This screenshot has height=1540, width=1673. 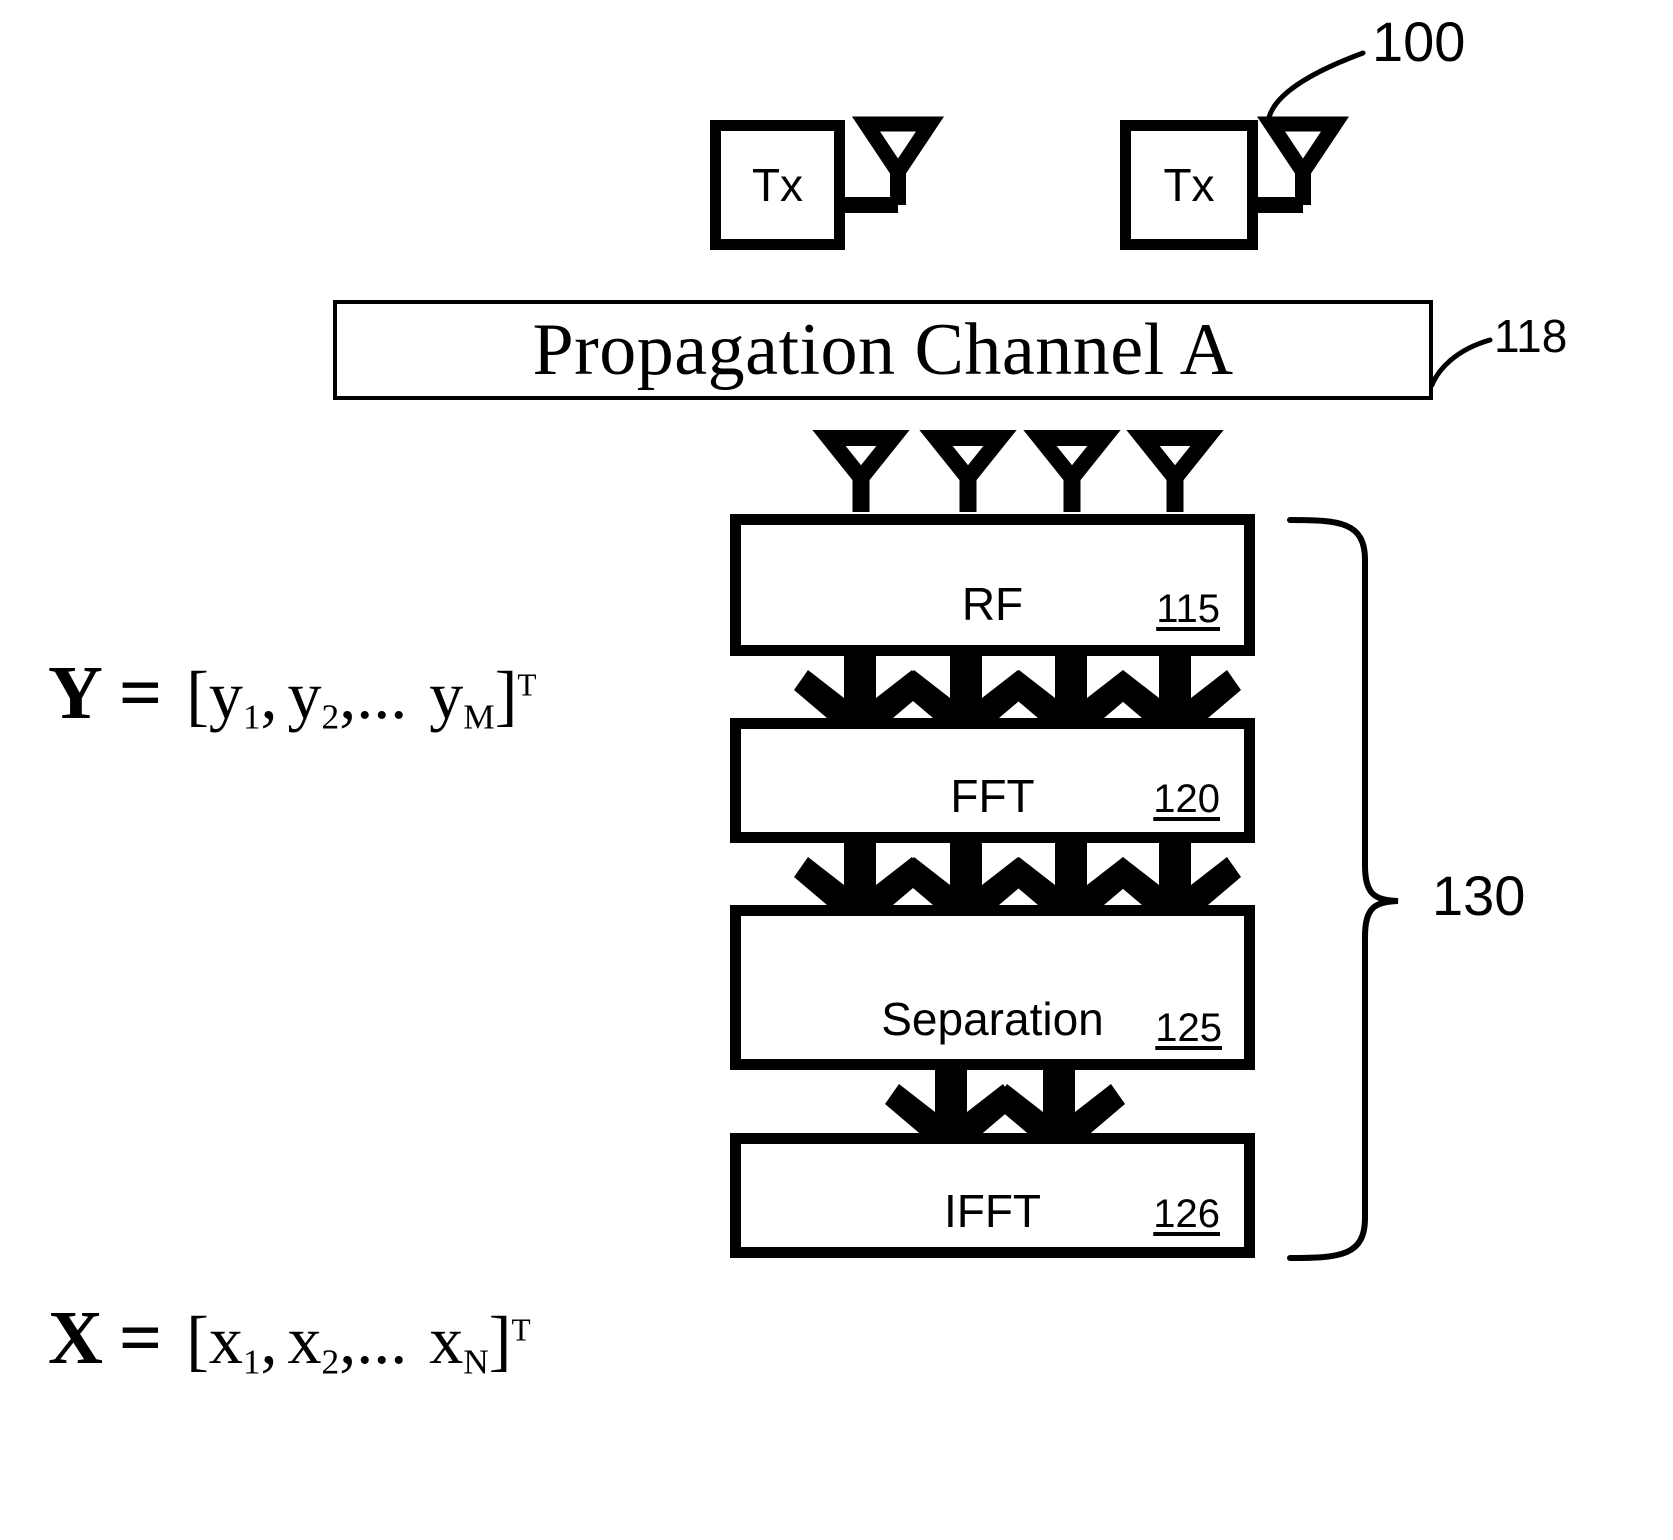 What do you see at coordinates (1419, 41) in the screenshot?
I see `reference-numeral-100: 100` at bounding box center [1419, 41].